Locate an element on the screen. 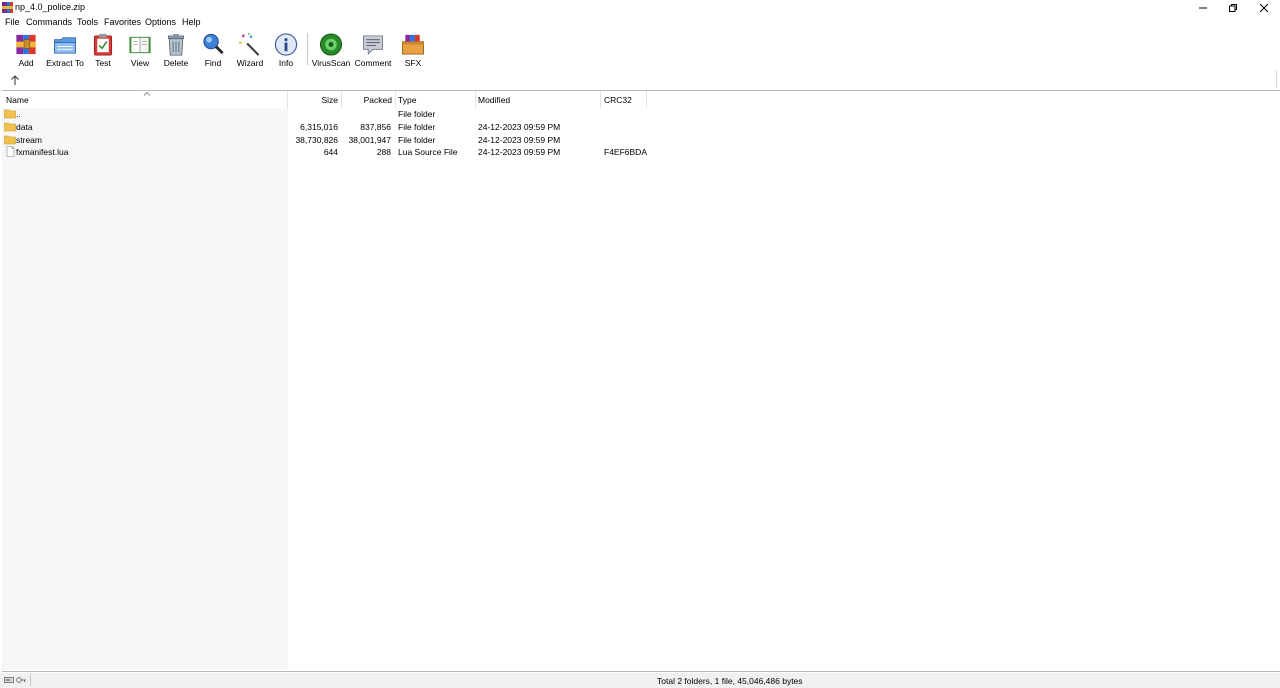 The width and height of the screenshot is (1280, 688). minimize-icon is located at coordinates (1203, 7).